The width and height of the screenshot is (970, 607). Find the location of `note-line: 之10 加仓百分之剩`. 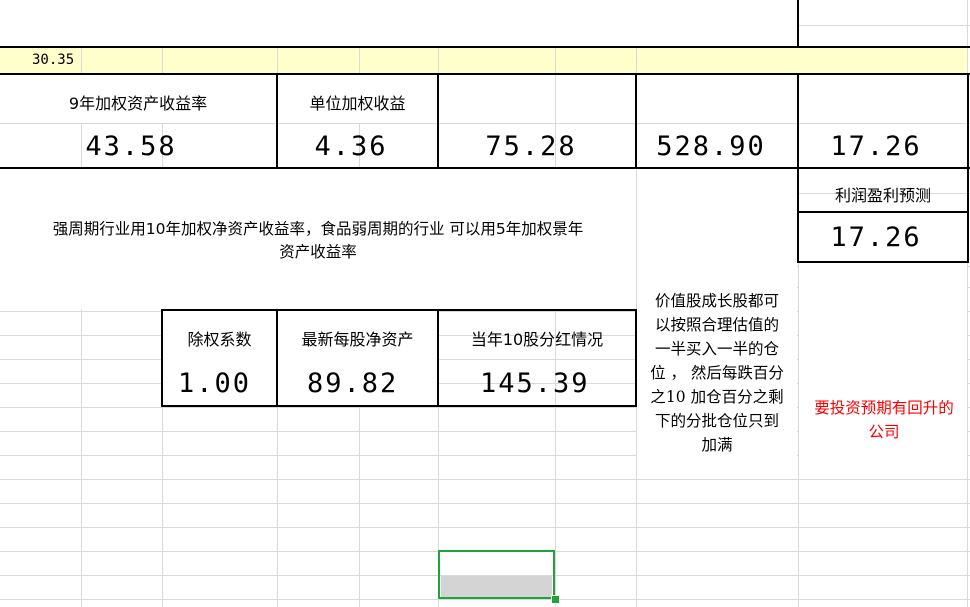

note-line: 之10 加仓百分之剩 is located at coordinates (717, 397).